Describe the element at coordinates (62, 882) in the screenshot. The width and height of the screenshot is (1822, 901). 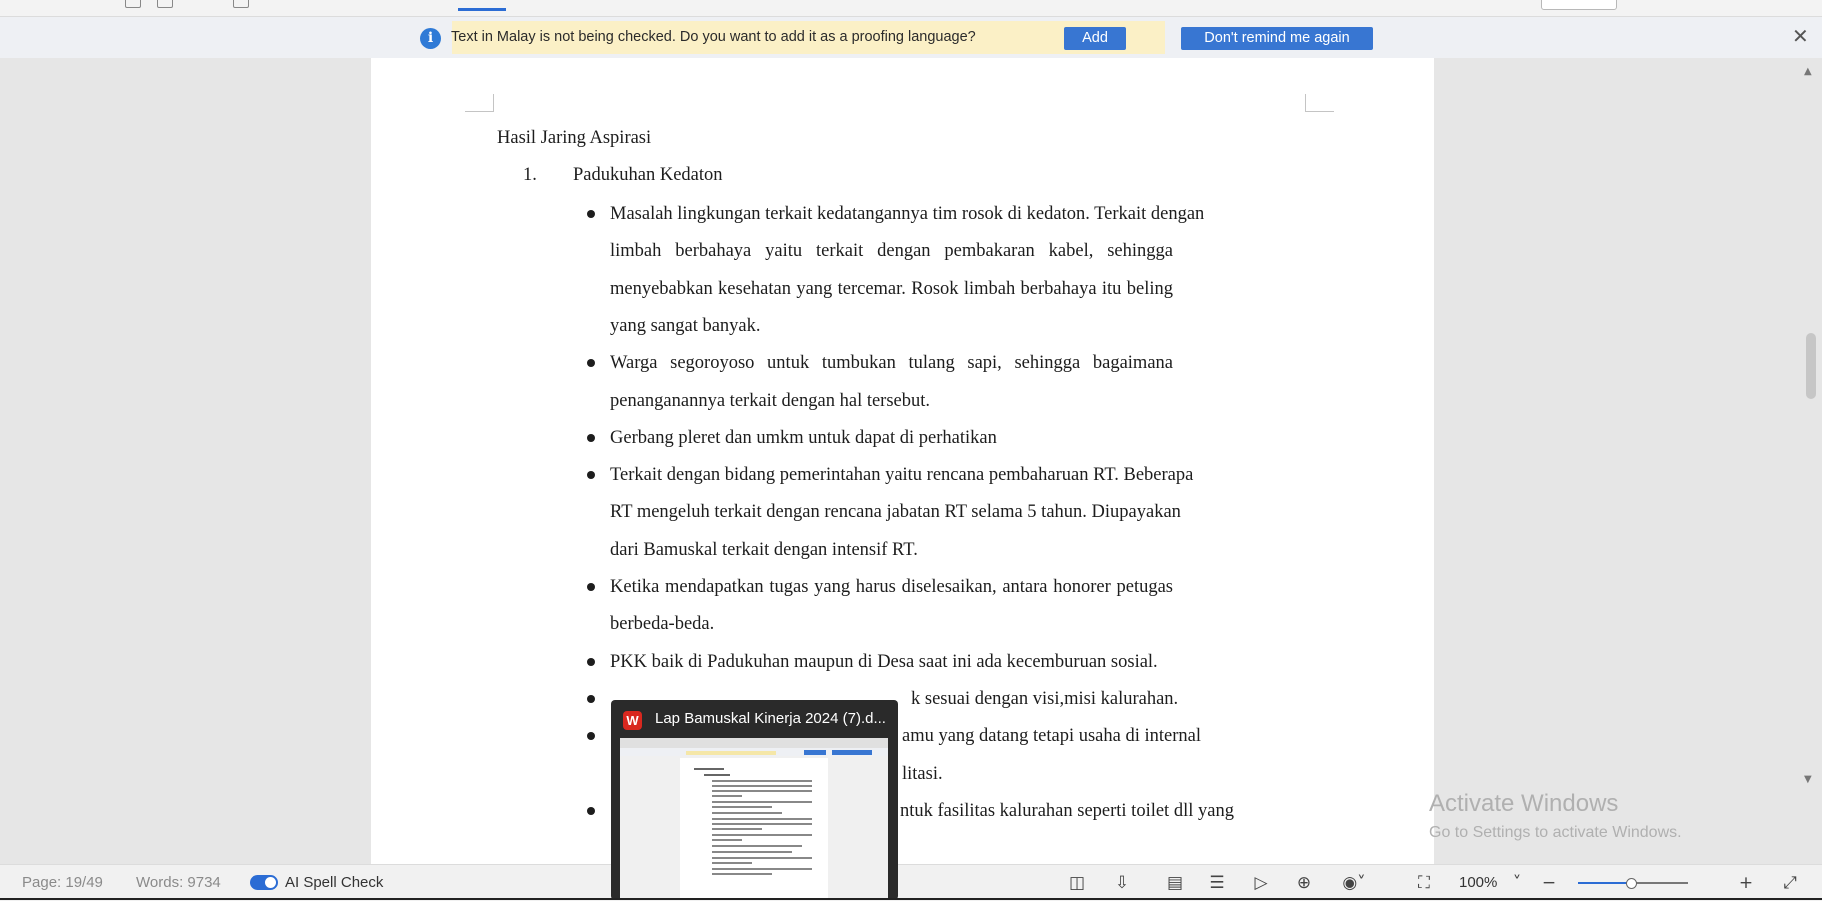
I see `page-counter: Page: 19/49` at that location.